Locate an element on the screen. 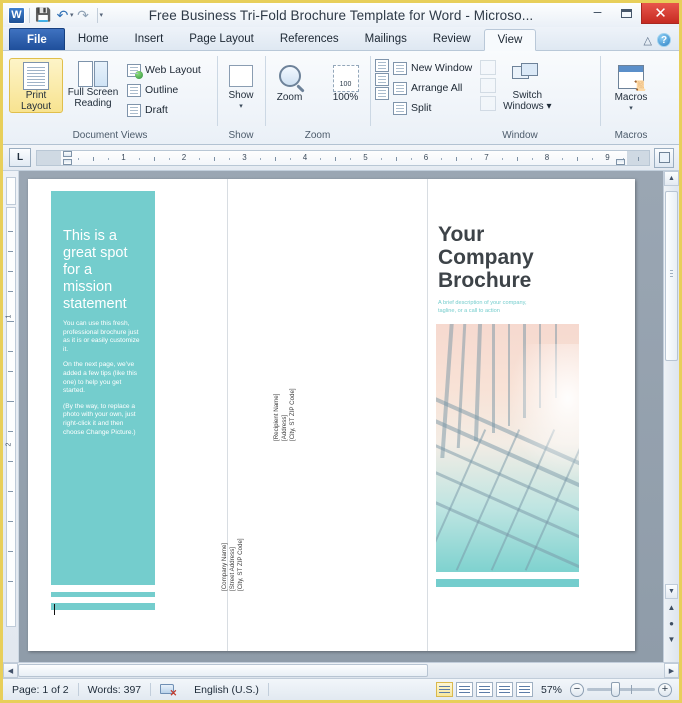 The width and height of the screenshot is (682, 703). switch-windows-label-1: Switch is located at coordinates (527, 95).